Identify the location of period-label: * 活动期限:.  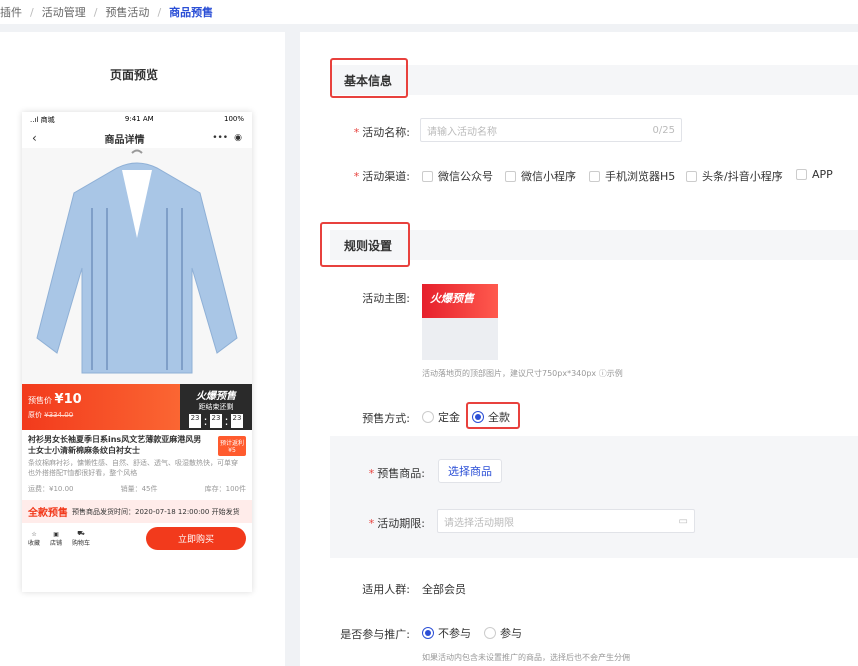
(396, 523).